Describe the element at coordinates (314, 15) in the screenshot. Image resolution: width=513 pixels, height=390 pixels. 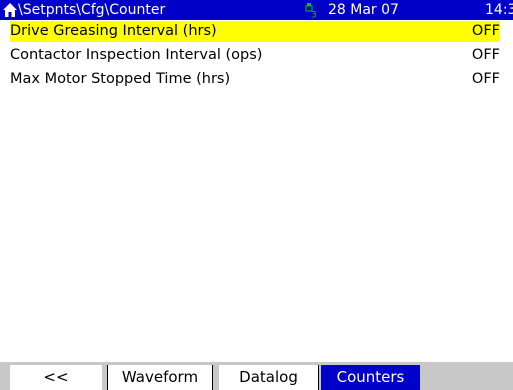
I see `svg-text: 3` at that location.